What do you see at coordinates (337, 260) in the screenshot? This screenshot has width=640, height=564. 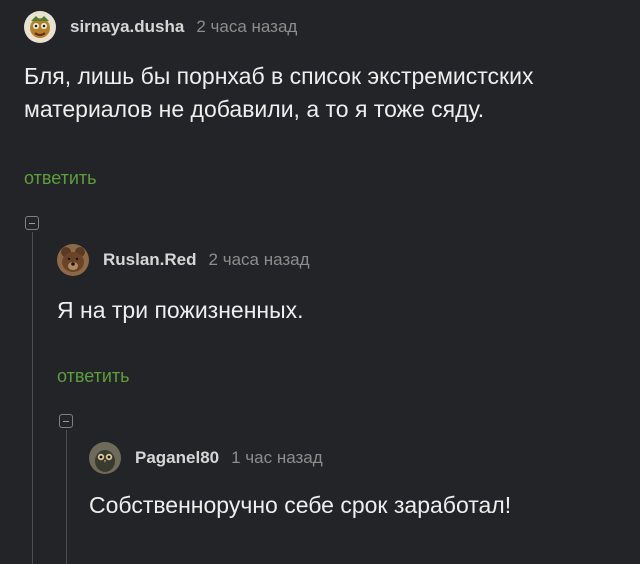 I see `comment-header: Ruslan.Red 2 часа назад` at bounding box center [337, 260].